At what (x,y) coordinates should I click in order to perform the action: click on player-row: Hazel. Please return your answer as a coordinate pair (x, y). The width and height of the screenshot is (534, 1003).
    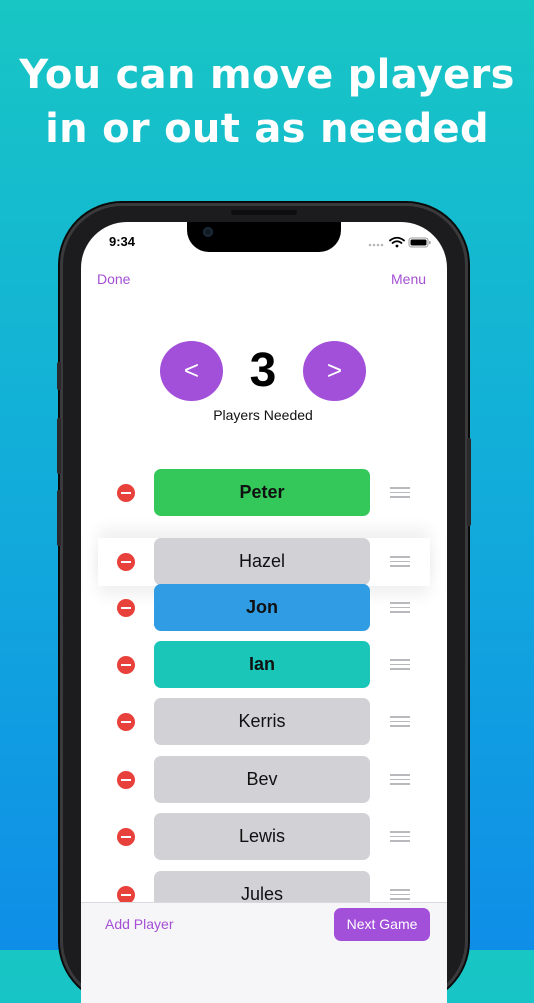
    Looking at the image, I should click on (264, 562).